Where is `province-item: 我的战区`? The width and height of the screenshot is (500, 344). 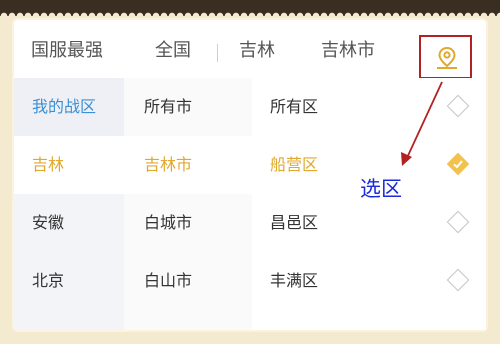
province-item: 我的战区 is located at coordinates (69, 107).